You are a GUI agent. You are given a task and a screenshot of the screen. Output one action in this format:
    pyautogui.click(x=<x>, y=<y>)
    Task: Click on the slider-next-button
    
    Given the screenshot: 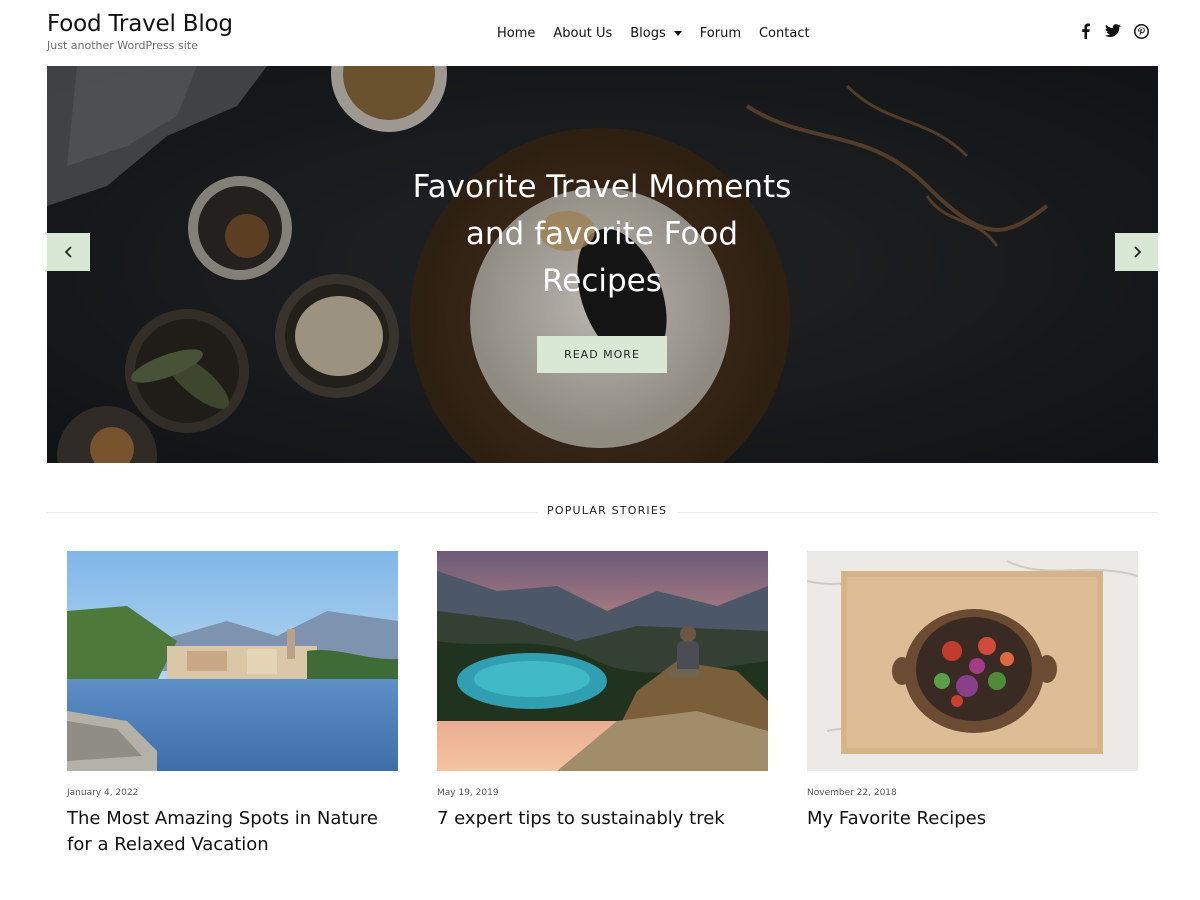 What is the action you would take?
    pyautogui.click(x=1136, y=252)
    